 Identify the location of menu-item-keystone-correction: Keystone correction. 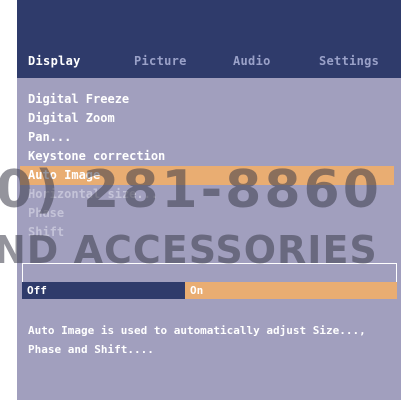
(209, 156).